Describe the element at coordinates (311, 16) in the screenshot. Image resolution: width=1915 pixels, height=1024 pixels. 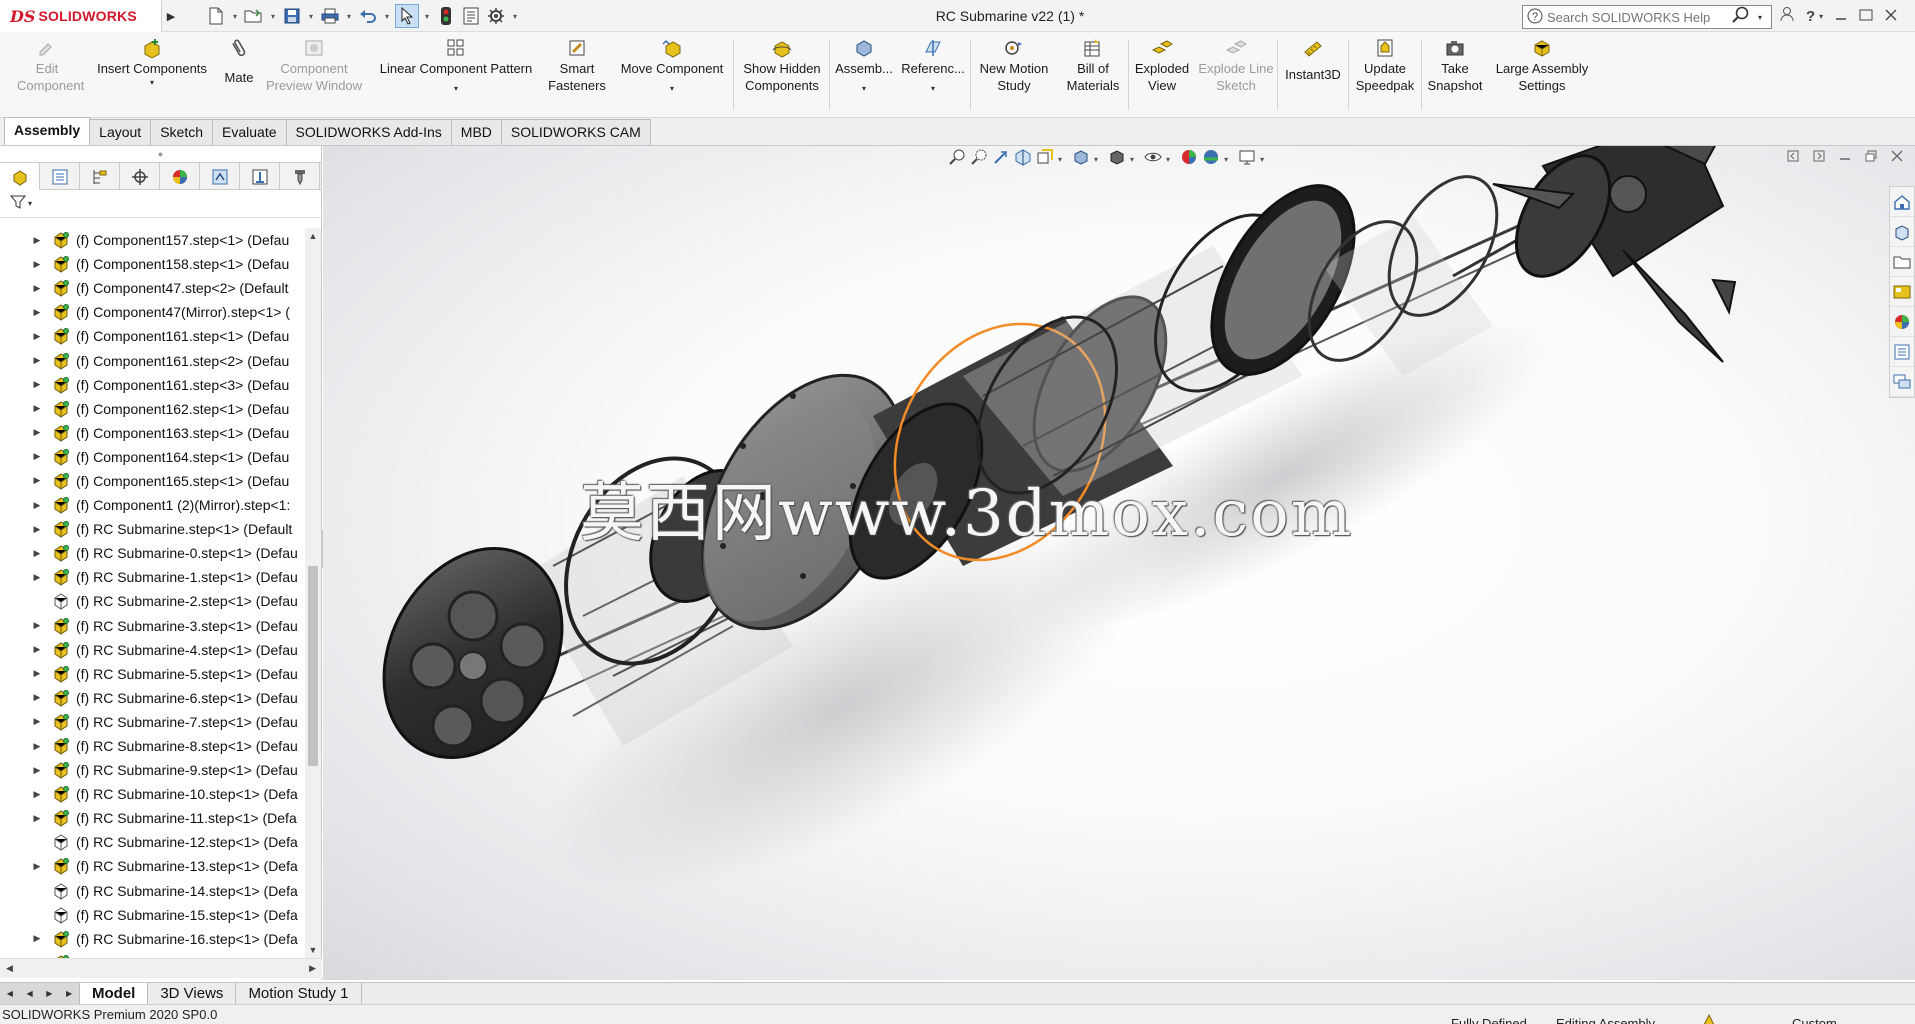
I see `save-dropdown-icon: ▾` at that location.